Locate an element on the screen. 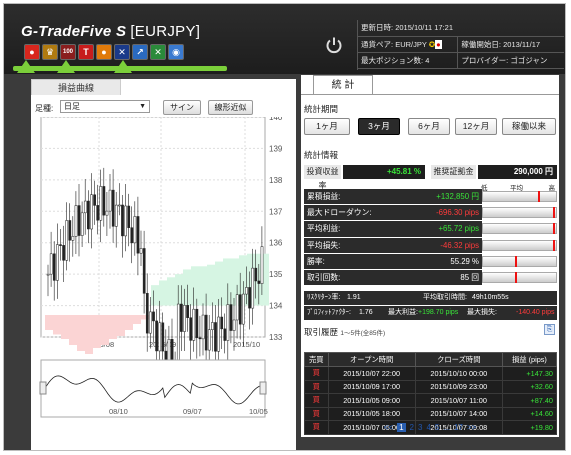 The width and height of the screenshot is (571, 455). table-row: 買 2015/10/09 17:00 2015/10/09 23:00 +32.60 is located at coordinates (431, 386).